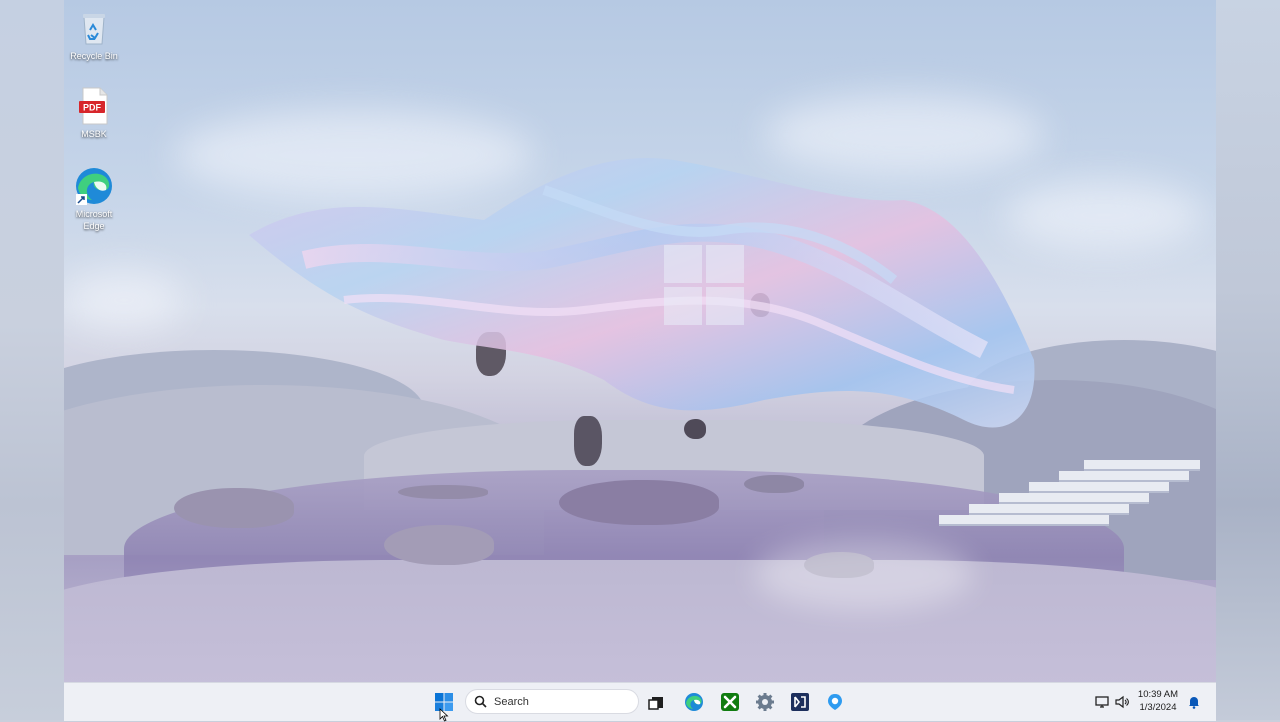 This screenshot has width=1280, height=722. I want to click on search-input: Search, so click(552, 701).